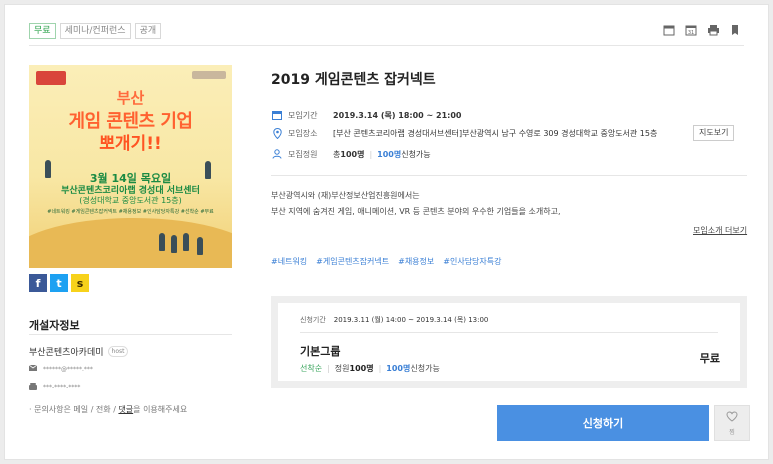 This screenshot has height=464, width=773. I want to click on location-pin-icon, so click(277, 133).